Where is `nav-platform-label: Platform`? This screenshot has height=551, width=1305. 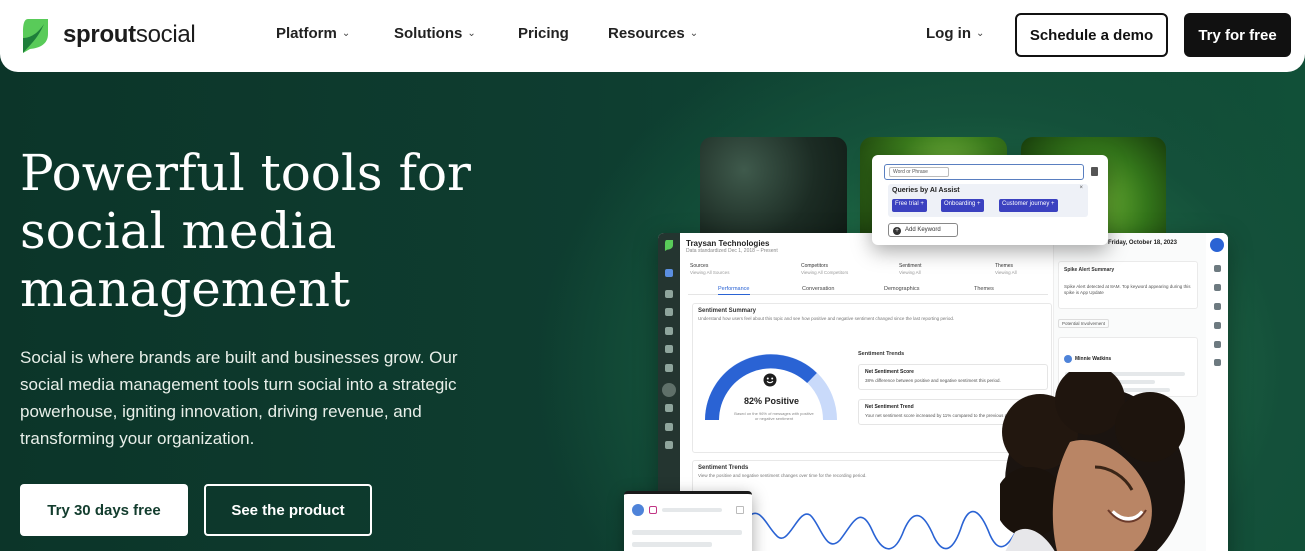 nav-platform-label: Platform is located at coordinates (306, 33).